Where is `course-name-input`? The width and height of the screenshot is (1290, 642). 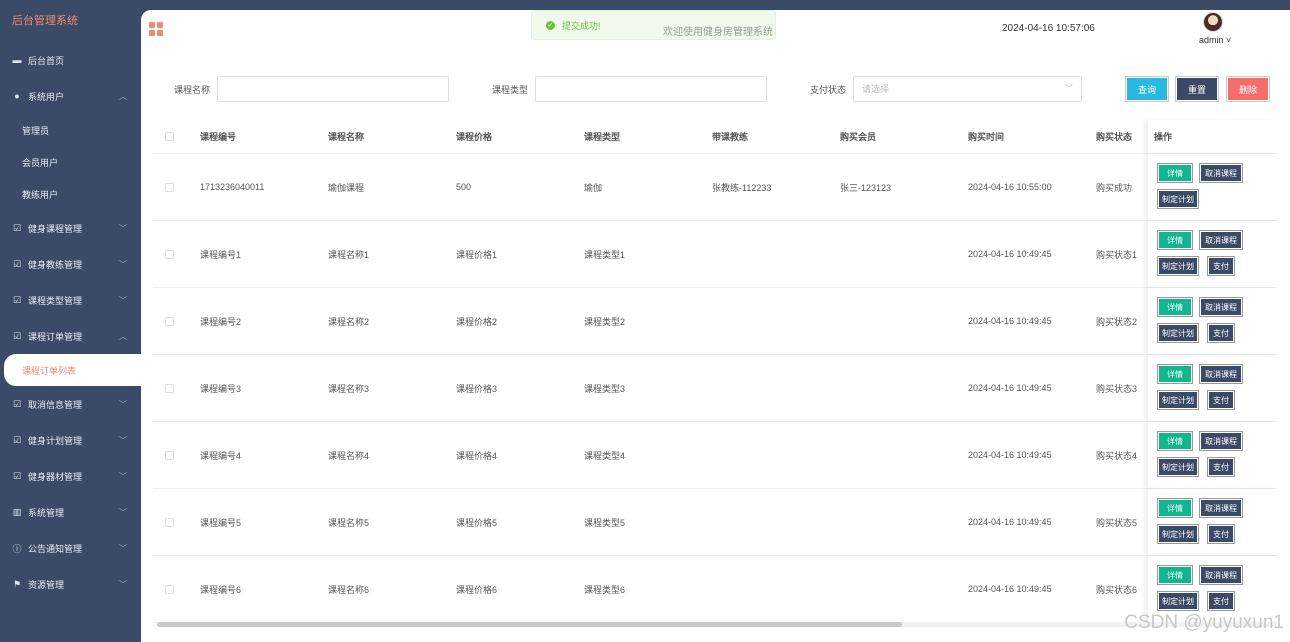 course-name-input is located at coordinates (333, 89).